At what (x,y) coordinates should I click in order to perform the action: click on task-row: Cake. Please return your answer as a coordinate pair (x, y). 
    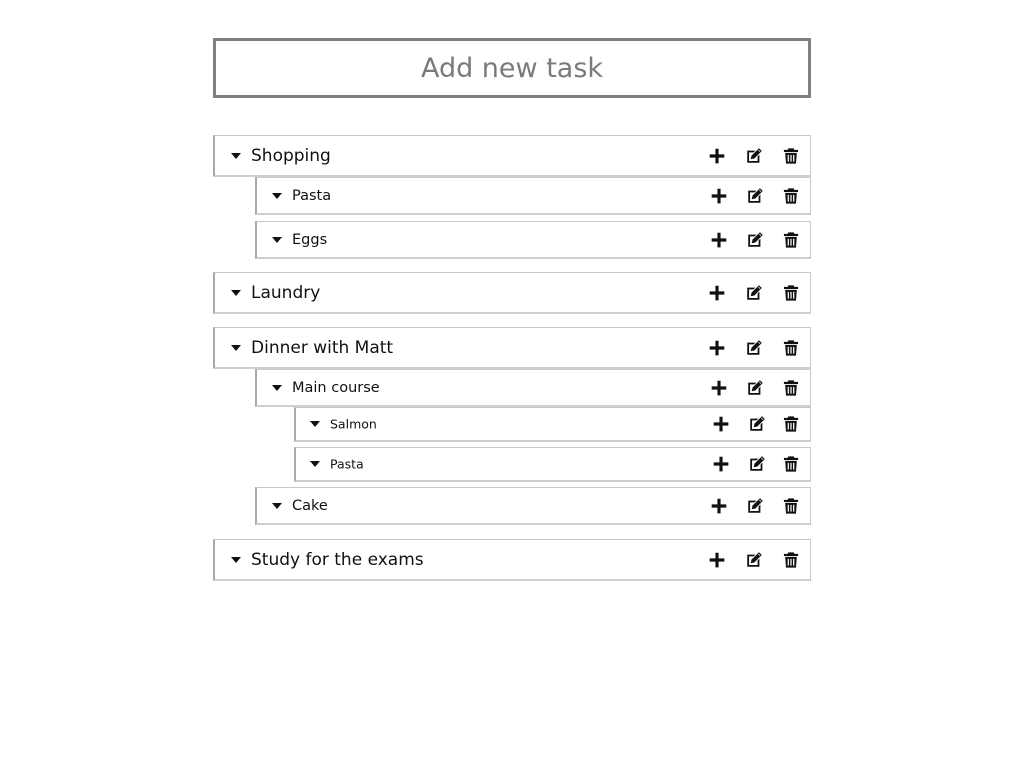
    Looking at the image, I should click on (533, 506).